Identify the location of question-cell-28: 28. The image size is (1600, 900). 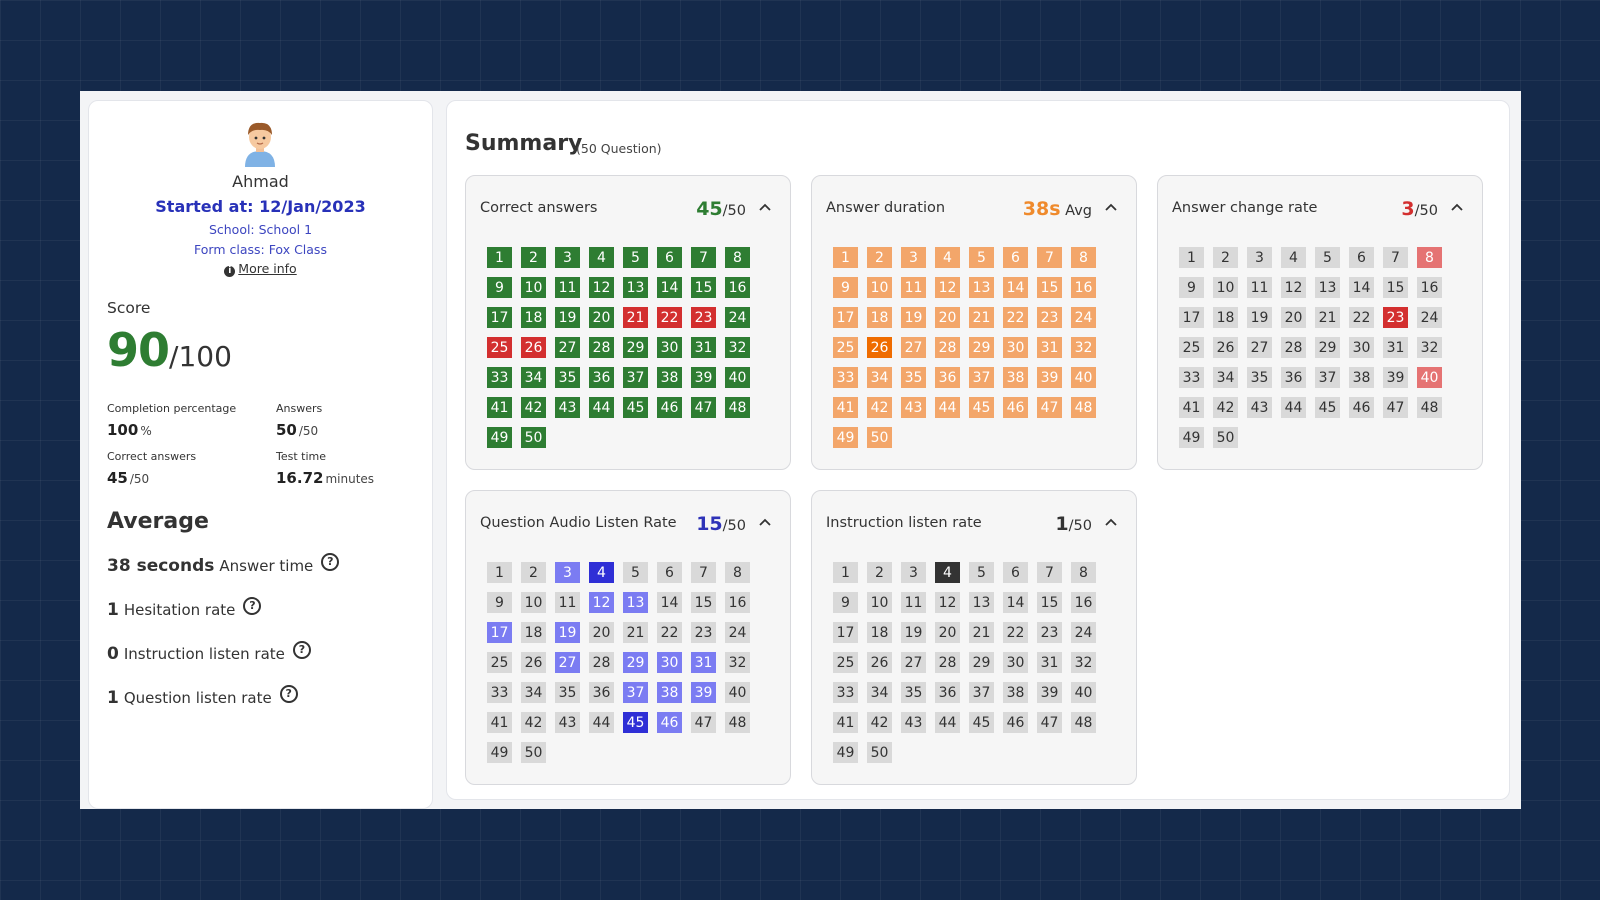
(601, 347).